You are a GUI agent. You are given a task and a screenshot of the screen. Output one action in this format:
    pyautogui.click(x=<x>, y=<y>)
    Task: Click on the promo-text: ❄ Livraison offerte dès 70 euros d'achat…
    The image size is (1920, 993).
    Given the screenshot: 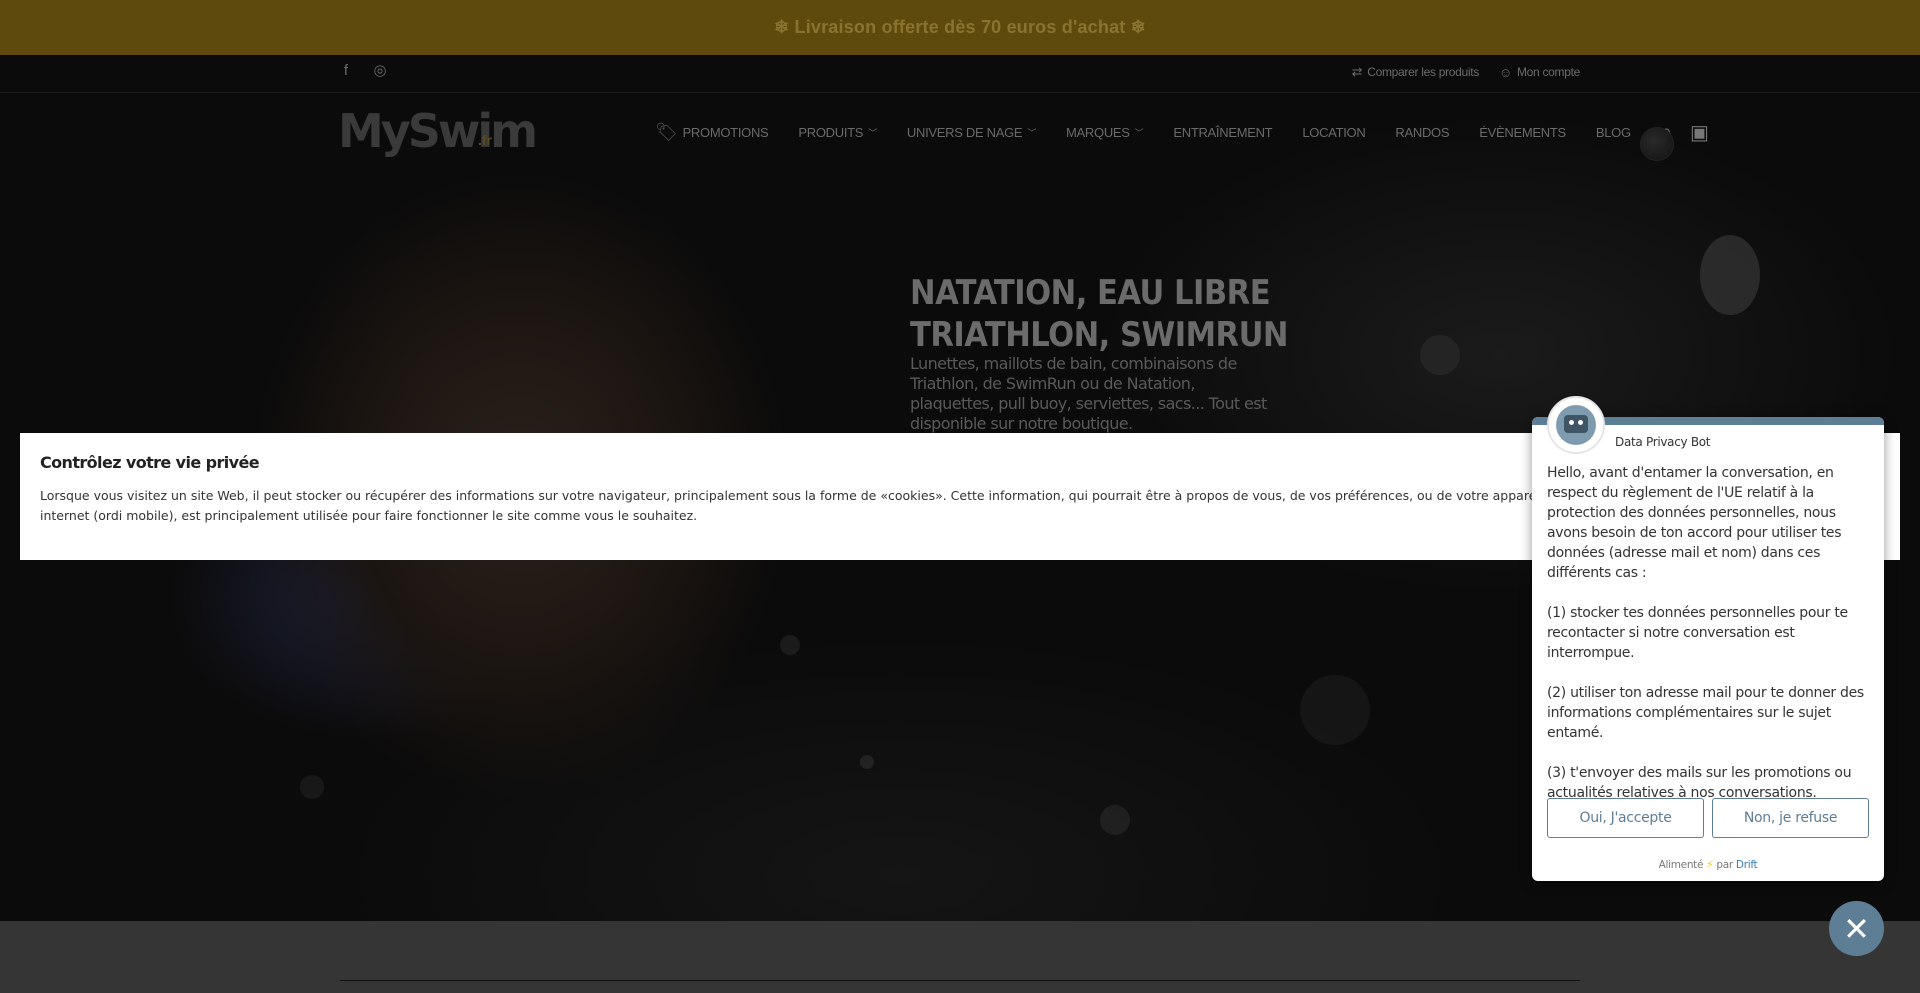 What is the action you would take?
    pyautogui.click(x=960, y=27)
    